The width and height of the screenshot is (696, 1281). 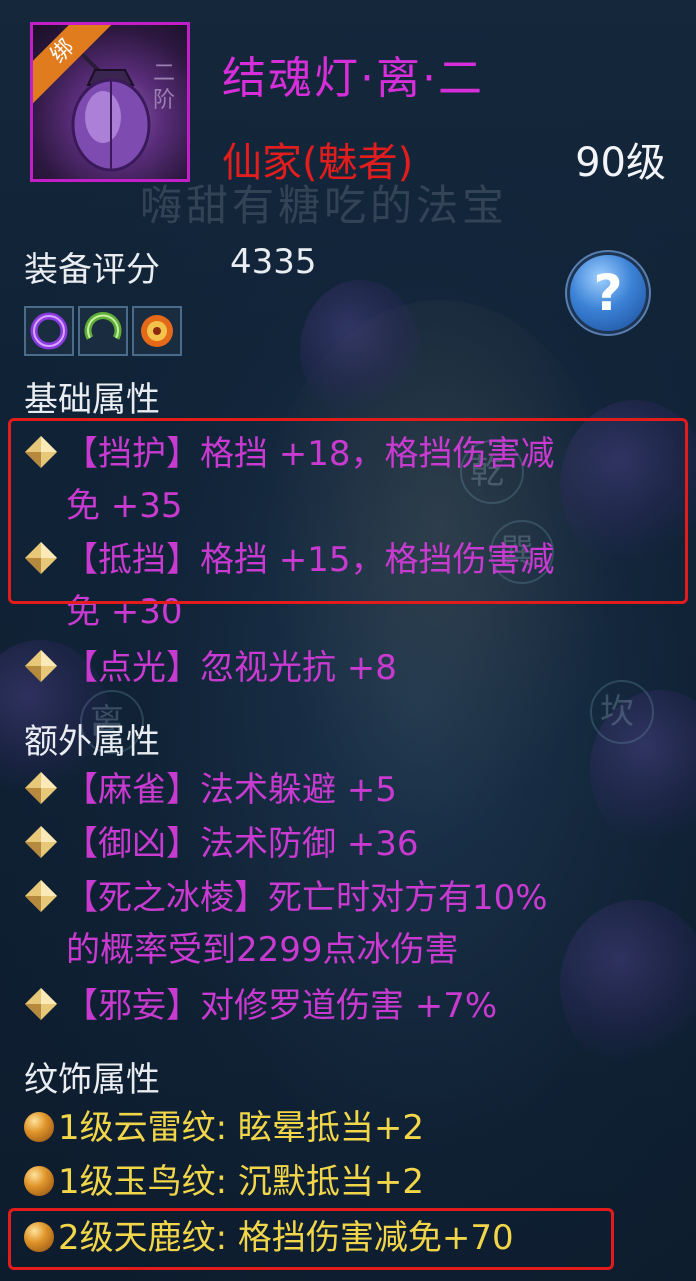 I want to click on base-attr-title: 基础属性, so click(x=92, y=400).